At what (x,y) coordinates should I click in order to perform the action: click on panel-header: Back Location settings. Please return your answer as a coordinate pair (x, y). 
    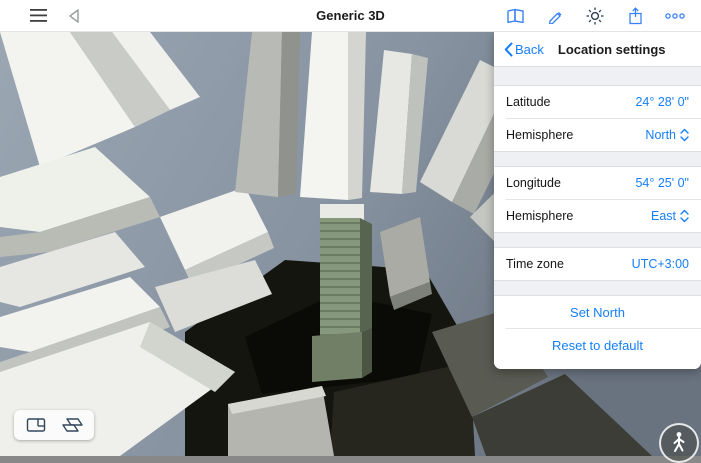
    Looking at the image, I should click on (597, 49).